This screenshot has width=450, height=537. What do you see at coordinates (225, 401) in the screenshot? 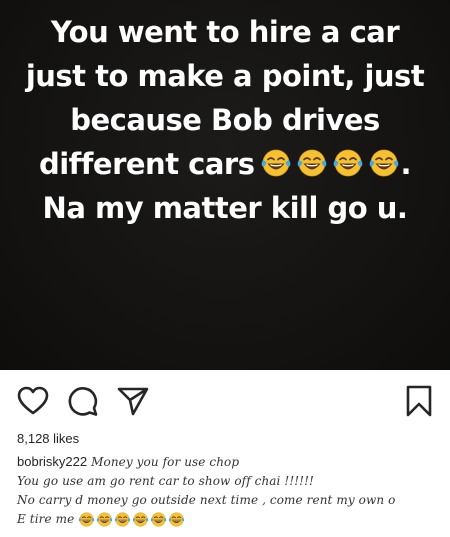
I see `action-bar` at bounding box center [225, 401].